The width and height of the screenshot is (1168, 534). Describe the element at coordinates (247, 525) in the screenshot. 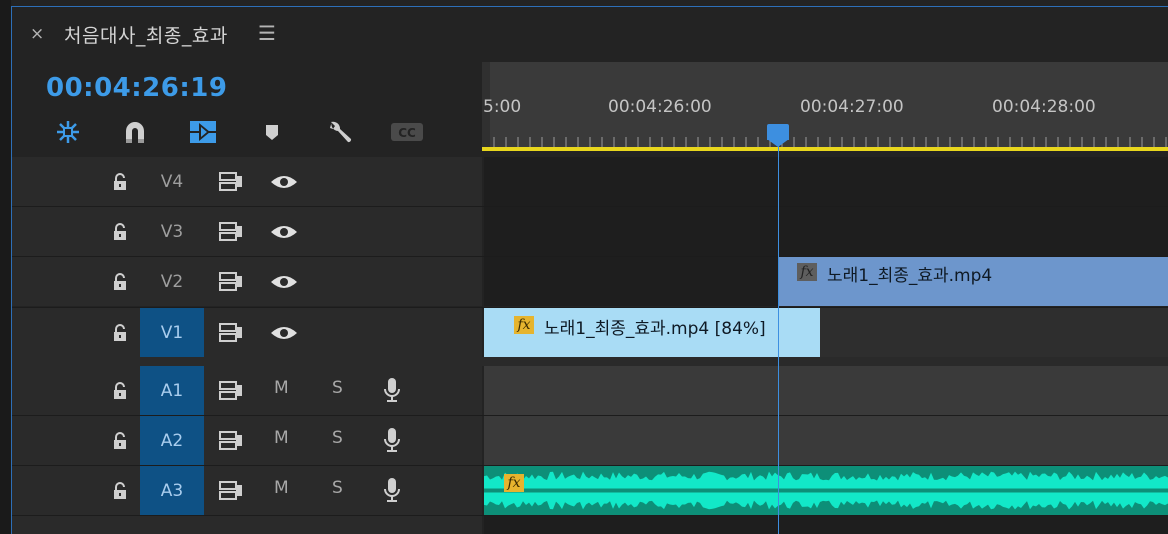

I see `track-header-a4-partial` at that location.